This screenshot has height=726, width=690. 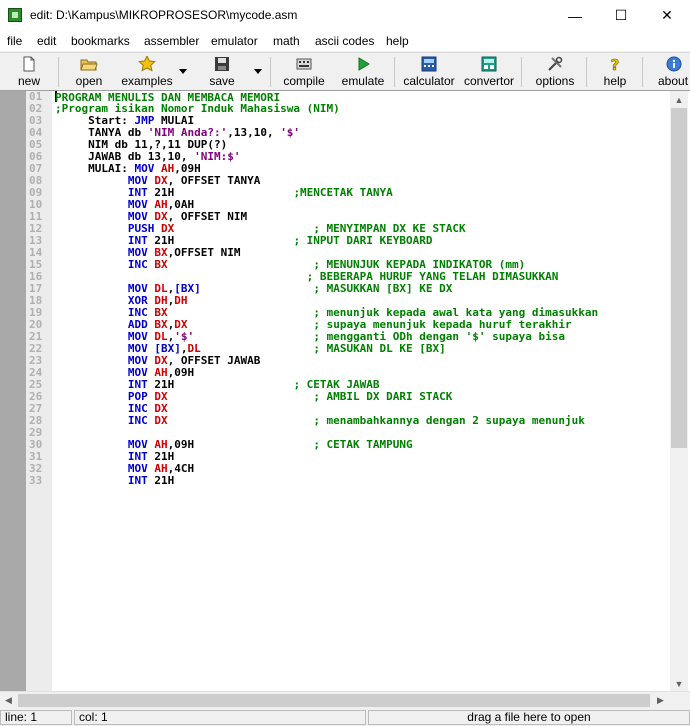 What do you see at coordinates (429, 81) in the screenshot?
I see `calculator-label: calculator` at bounding box center [429, 81].